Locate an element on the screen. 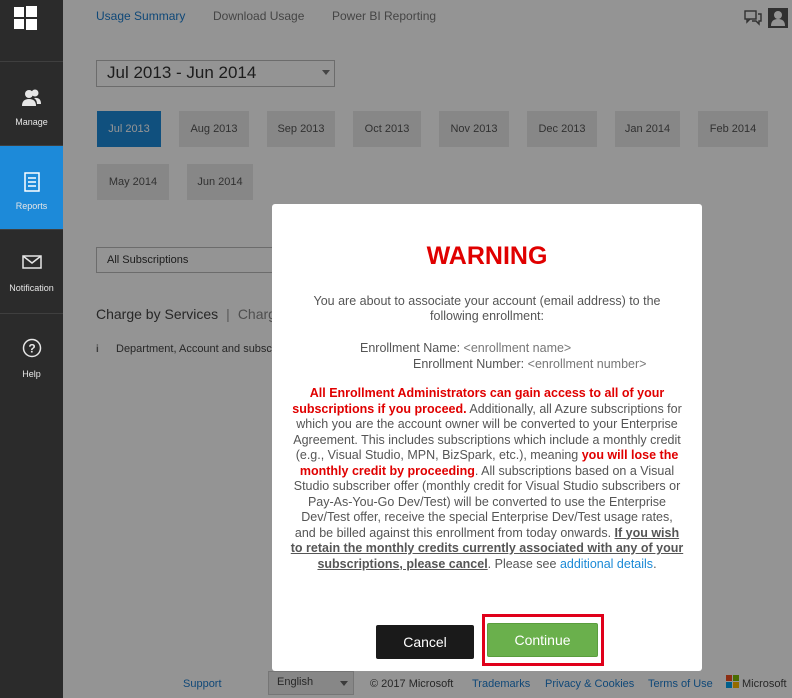  people-icon is located at coordinates (31, 98).